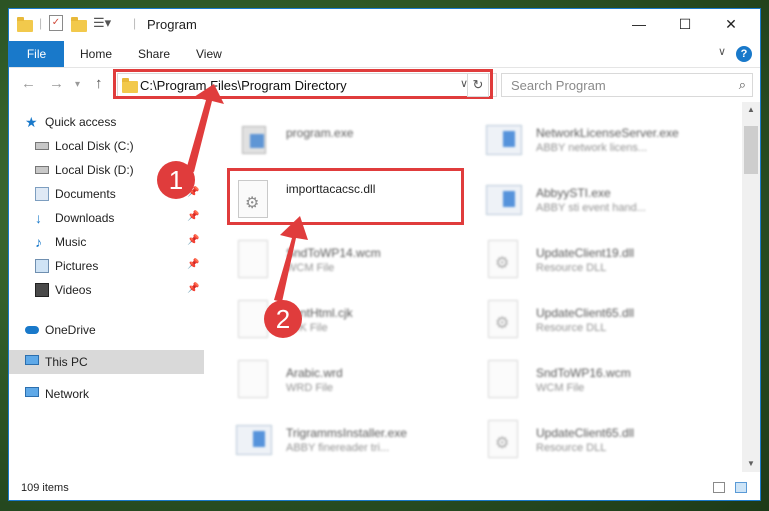 The image size is (769, 511). I want to click on annotation-overlay: 1 2, so click(232, 211).